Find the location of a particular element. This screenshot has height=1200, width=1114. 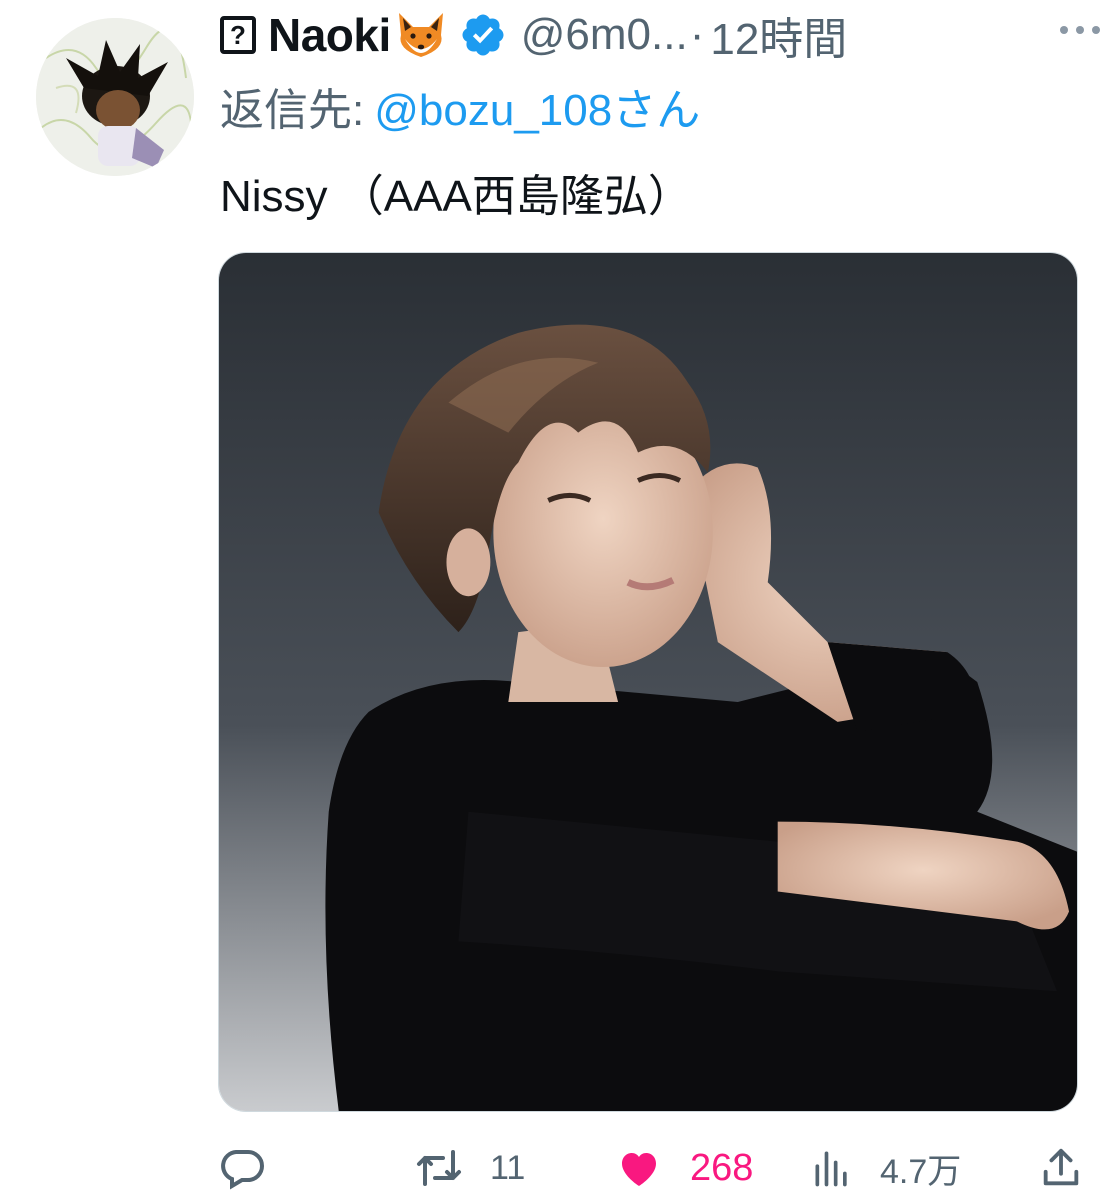

share-icon is located at coordinates (1061, 1167).